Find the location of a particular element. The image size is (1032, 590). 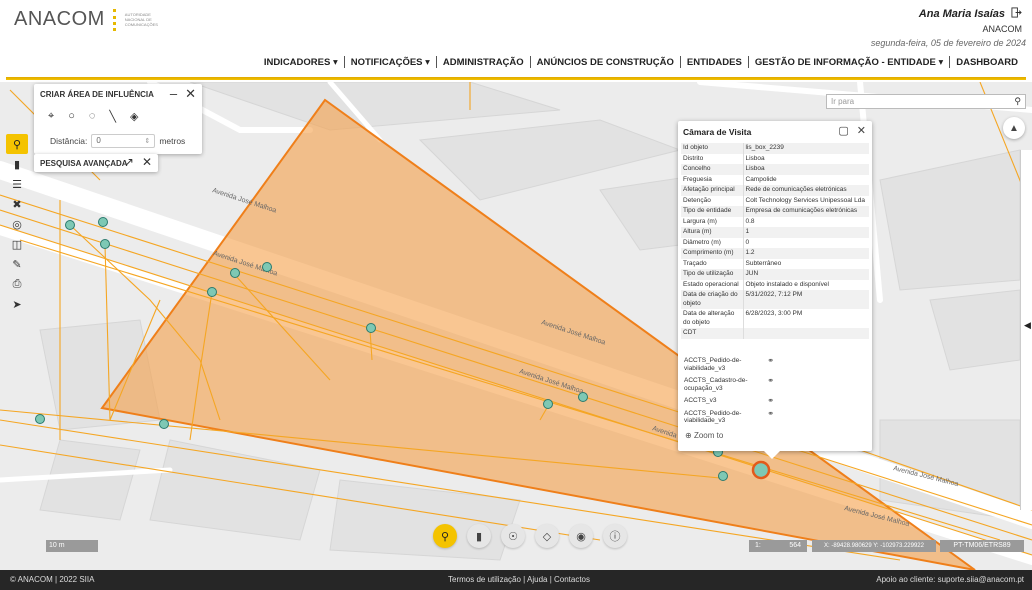

footer-links: Termos de utilização | Ajuda | Contactos is located at coordinates (519, 580).